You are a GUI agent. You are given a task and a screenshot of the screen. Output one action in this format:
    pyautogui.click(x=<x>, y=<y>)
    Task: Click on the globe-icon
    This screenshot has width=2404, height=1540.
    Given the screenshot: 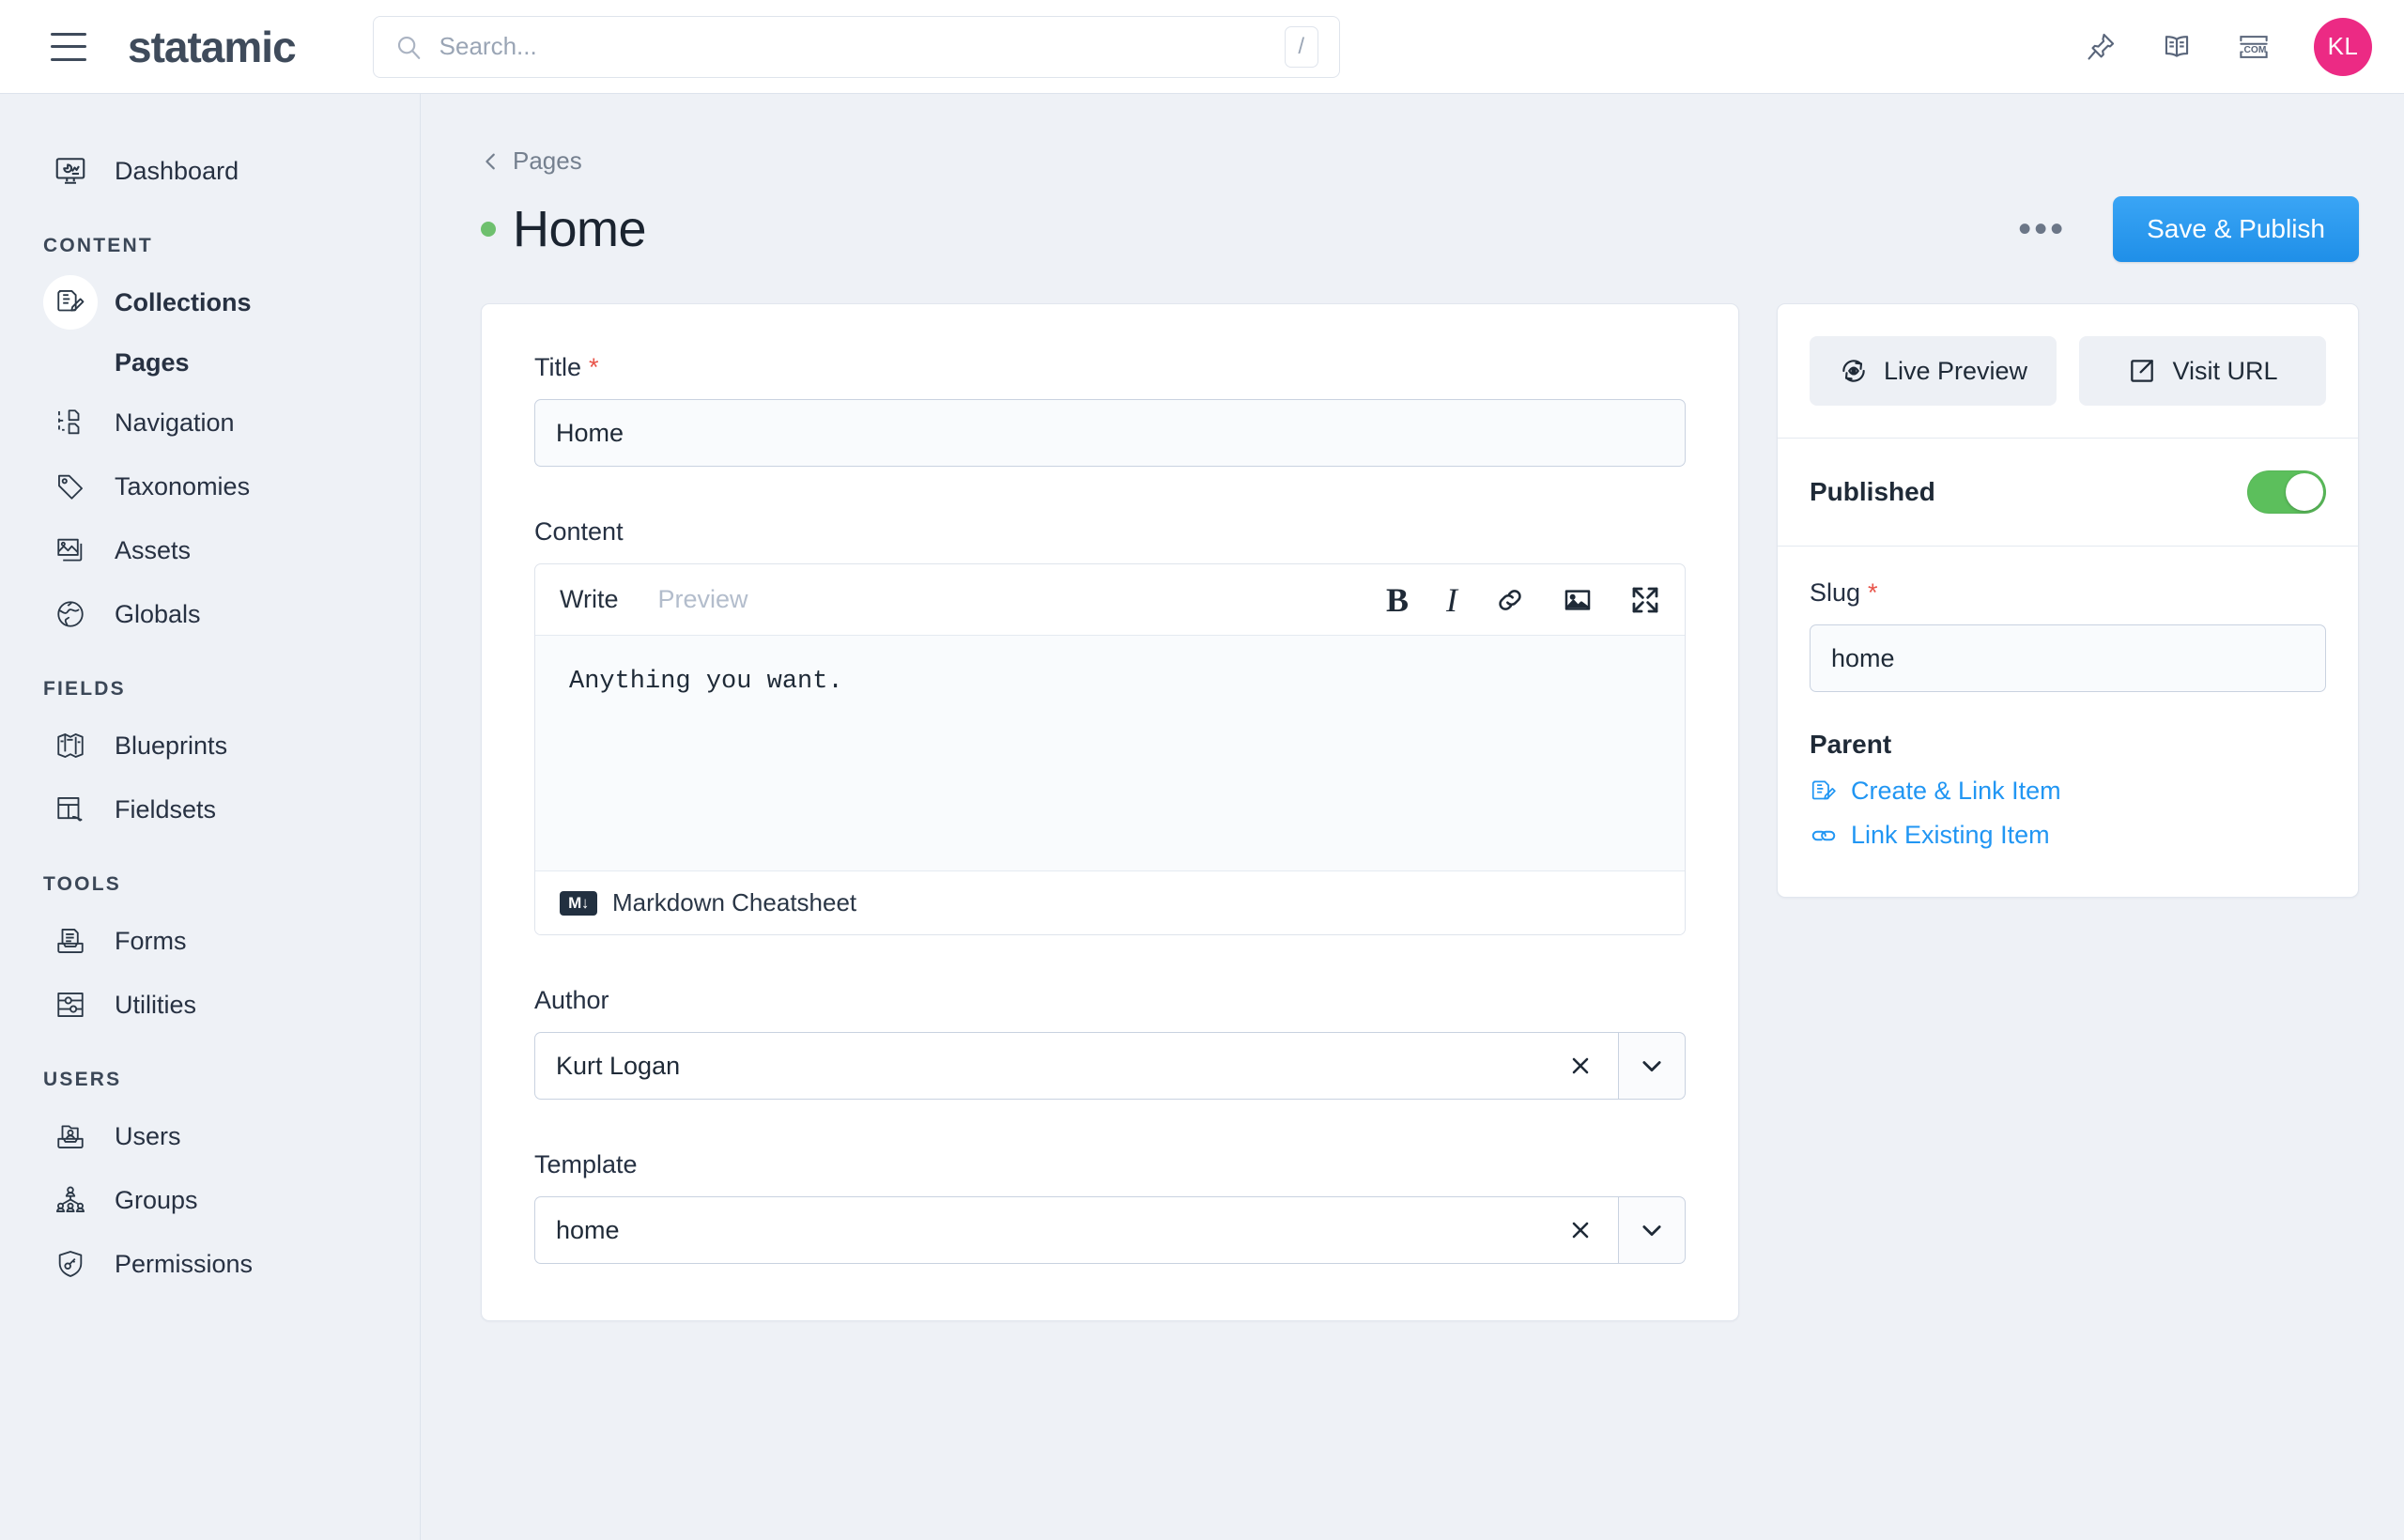 What is the action you would take?
    pyautogui.click(x=70, y=614)
    